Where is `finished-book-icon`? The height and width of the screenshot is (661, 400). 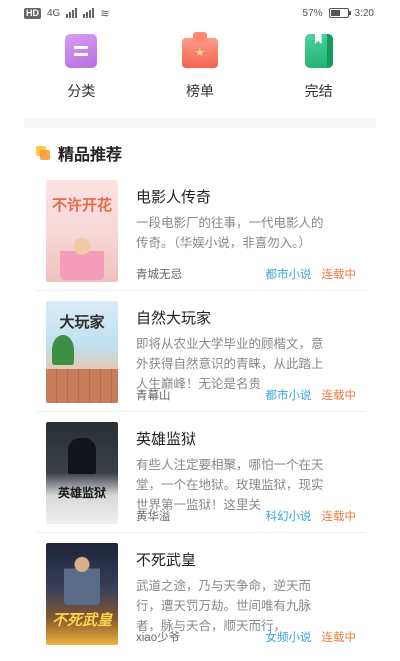
finished-book-icon is located at coordinates (318, 51).